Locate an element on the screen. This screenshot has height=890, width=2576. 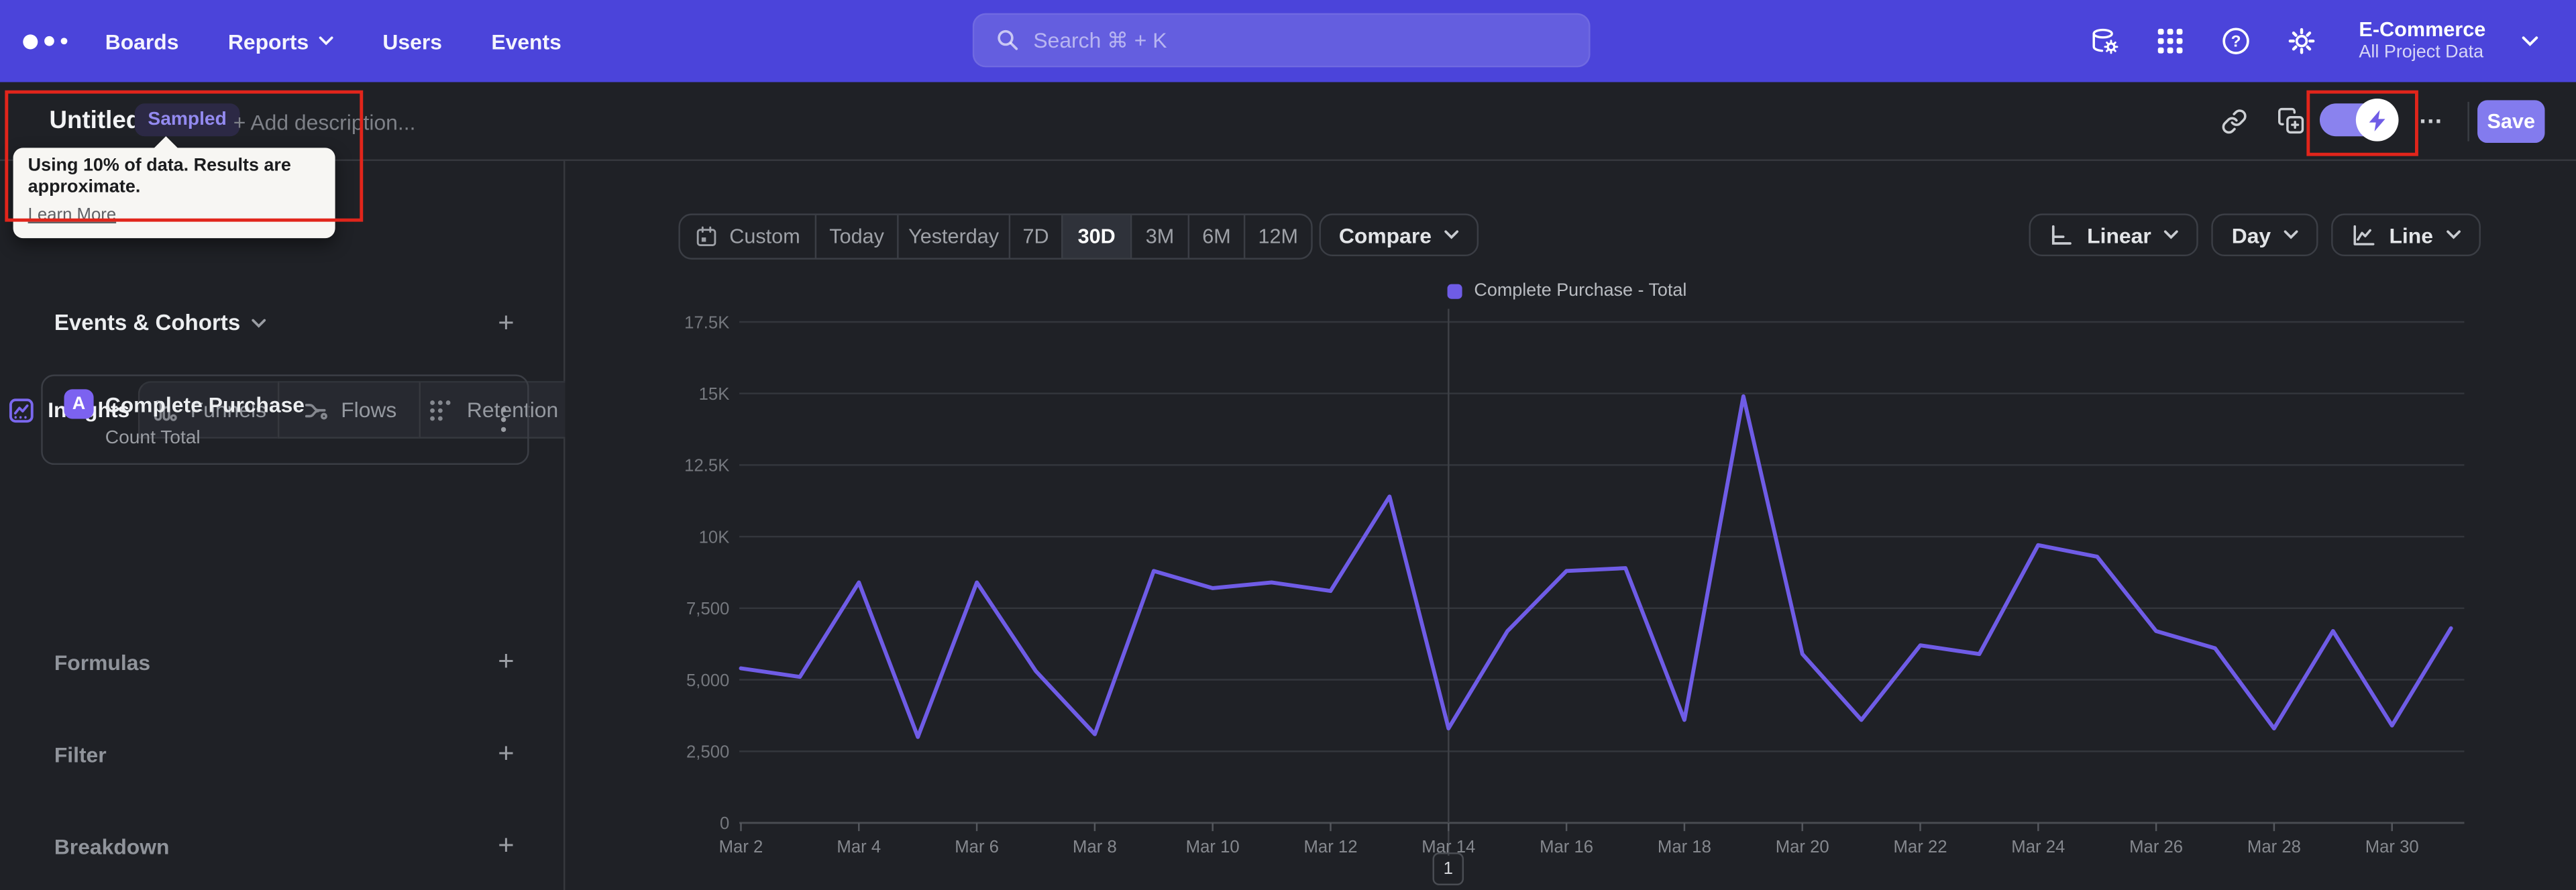
x-tick-label: Mar 30 is located at coordinates (2392, 847).